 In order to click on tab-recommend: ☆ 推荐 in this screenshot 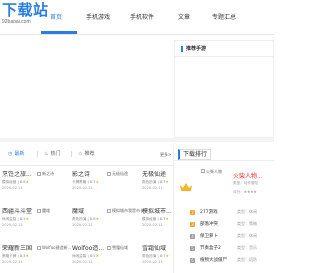, I will do `click(86, 153)`.